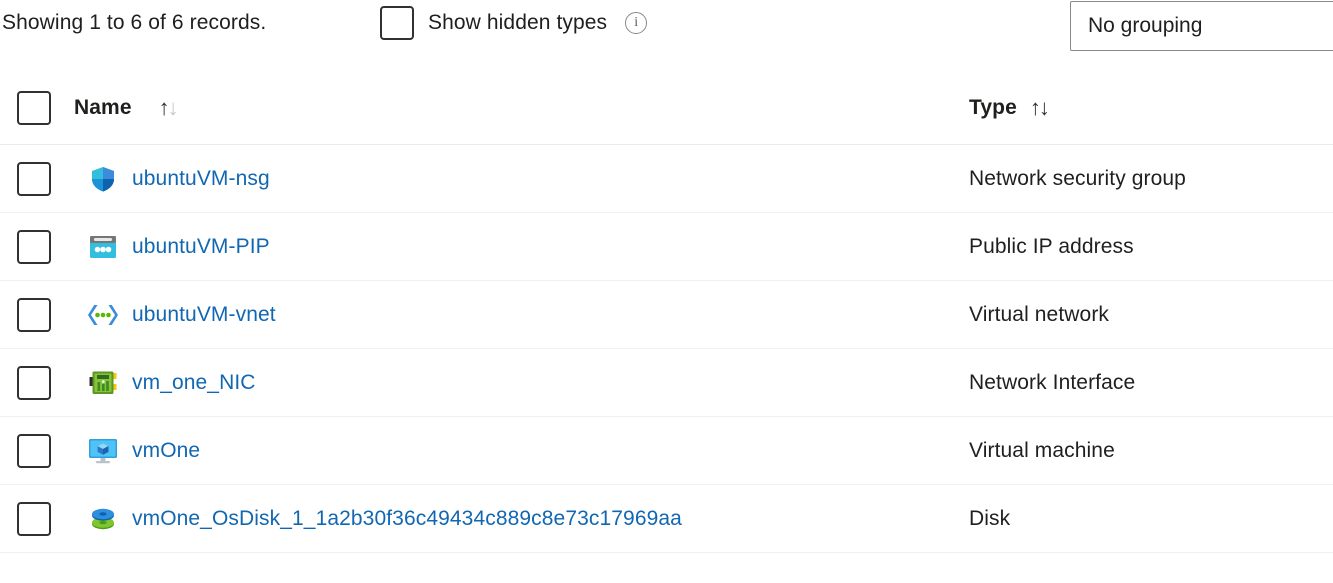 The image size is (1333, 583). I want to click on resource-type-label: Disk, so click(990, 518).